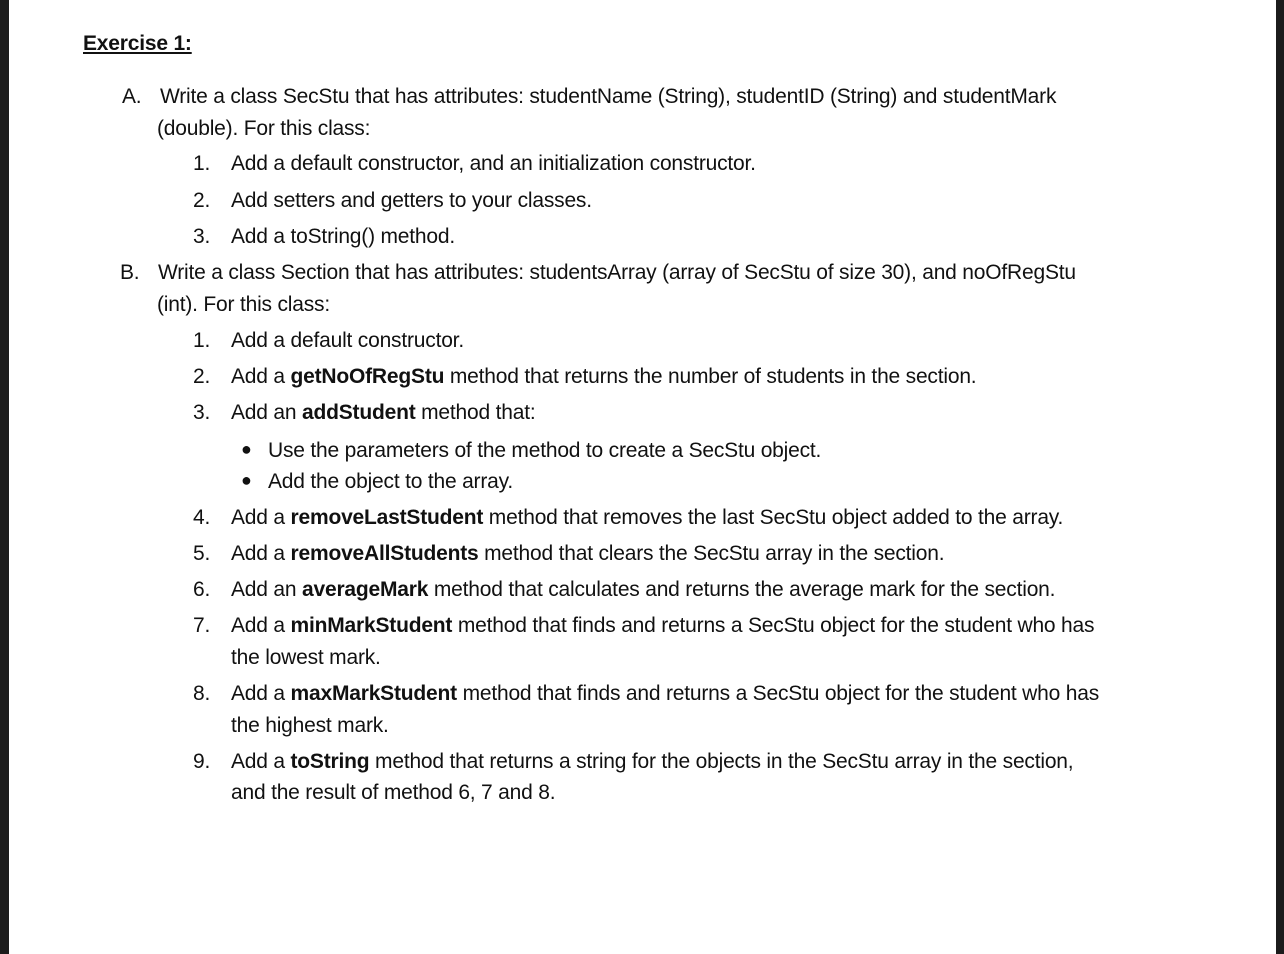 This screenshot has height=954, width=1284. What do you see at coordinates (202, 625) in the screenshot?
I see `b-item-7-num: 7.` at bounding box center [202, 625].